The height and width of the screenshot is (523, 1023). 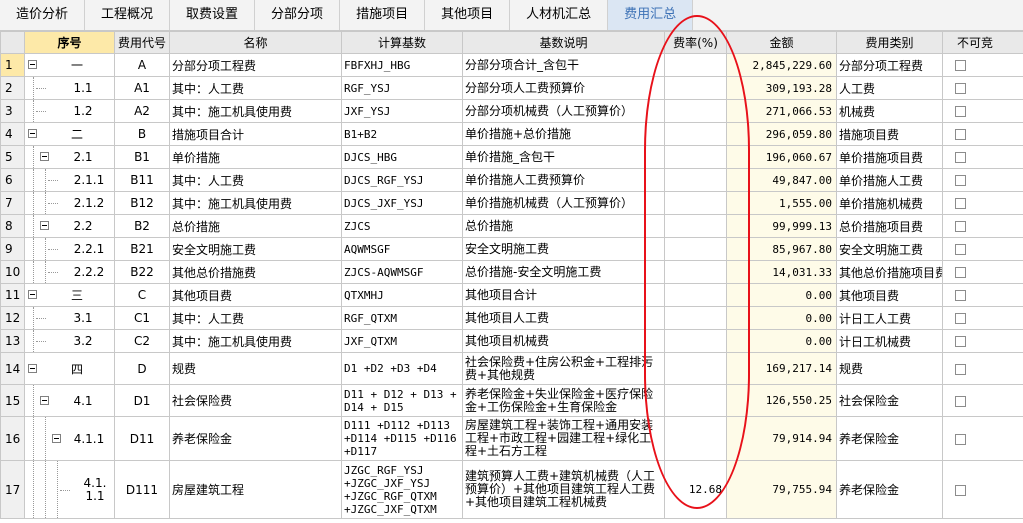 What do you see at coordinates (142, 111) in the screenshot?
I see `fee-code: A2` at bounding box center [142, 111].